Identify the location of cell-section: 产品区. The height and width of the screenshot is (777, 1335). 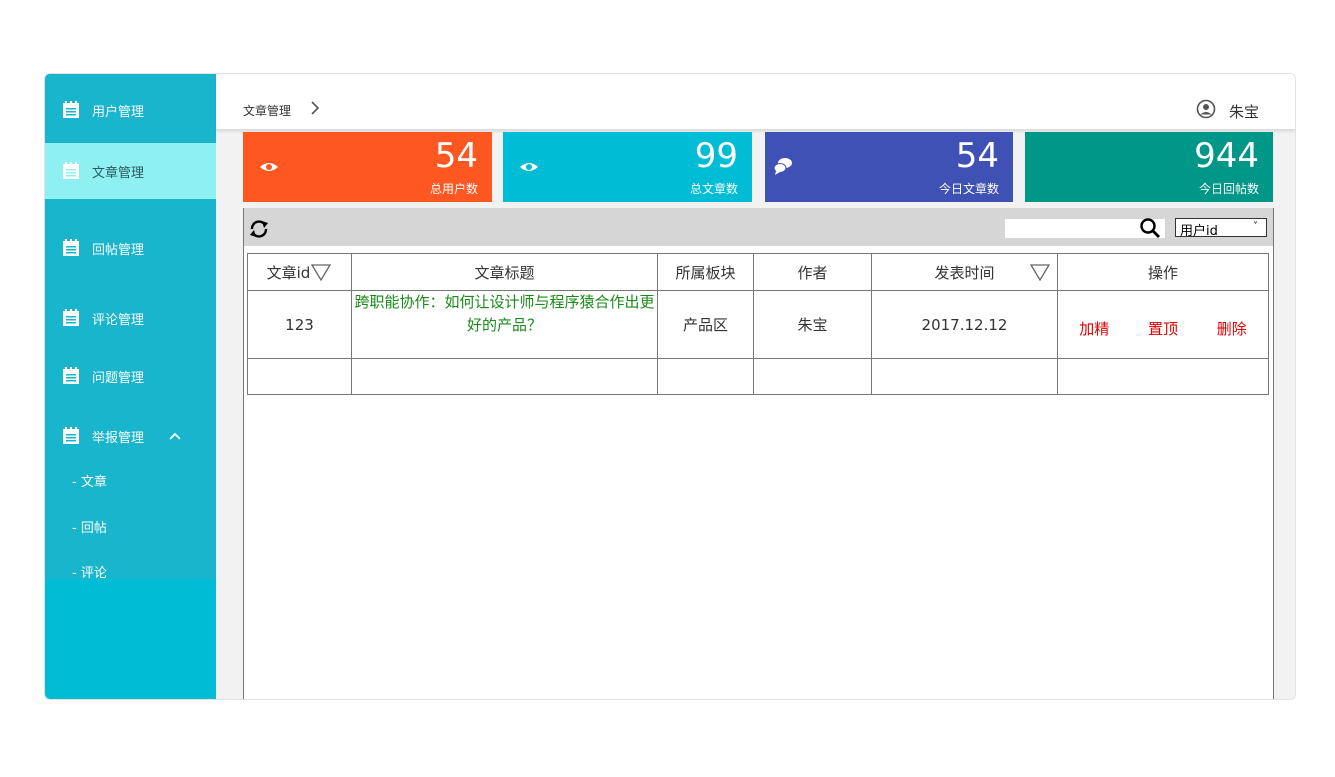
(705, 324).